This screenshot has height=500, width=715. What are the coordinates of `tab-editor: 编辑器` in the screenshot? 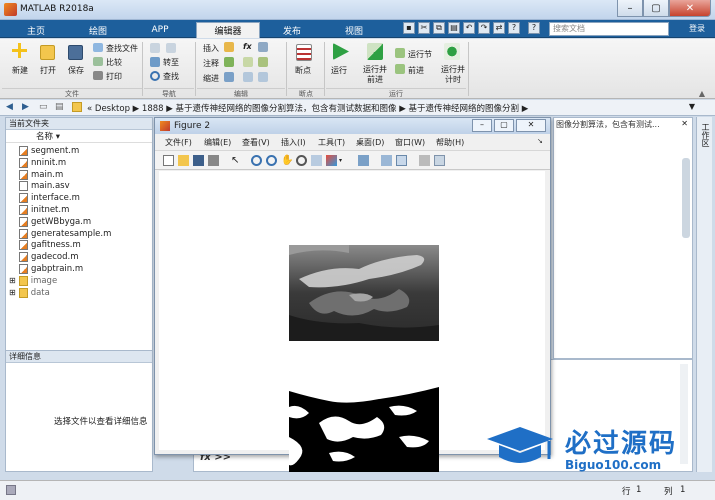 It's located at (228, 30).